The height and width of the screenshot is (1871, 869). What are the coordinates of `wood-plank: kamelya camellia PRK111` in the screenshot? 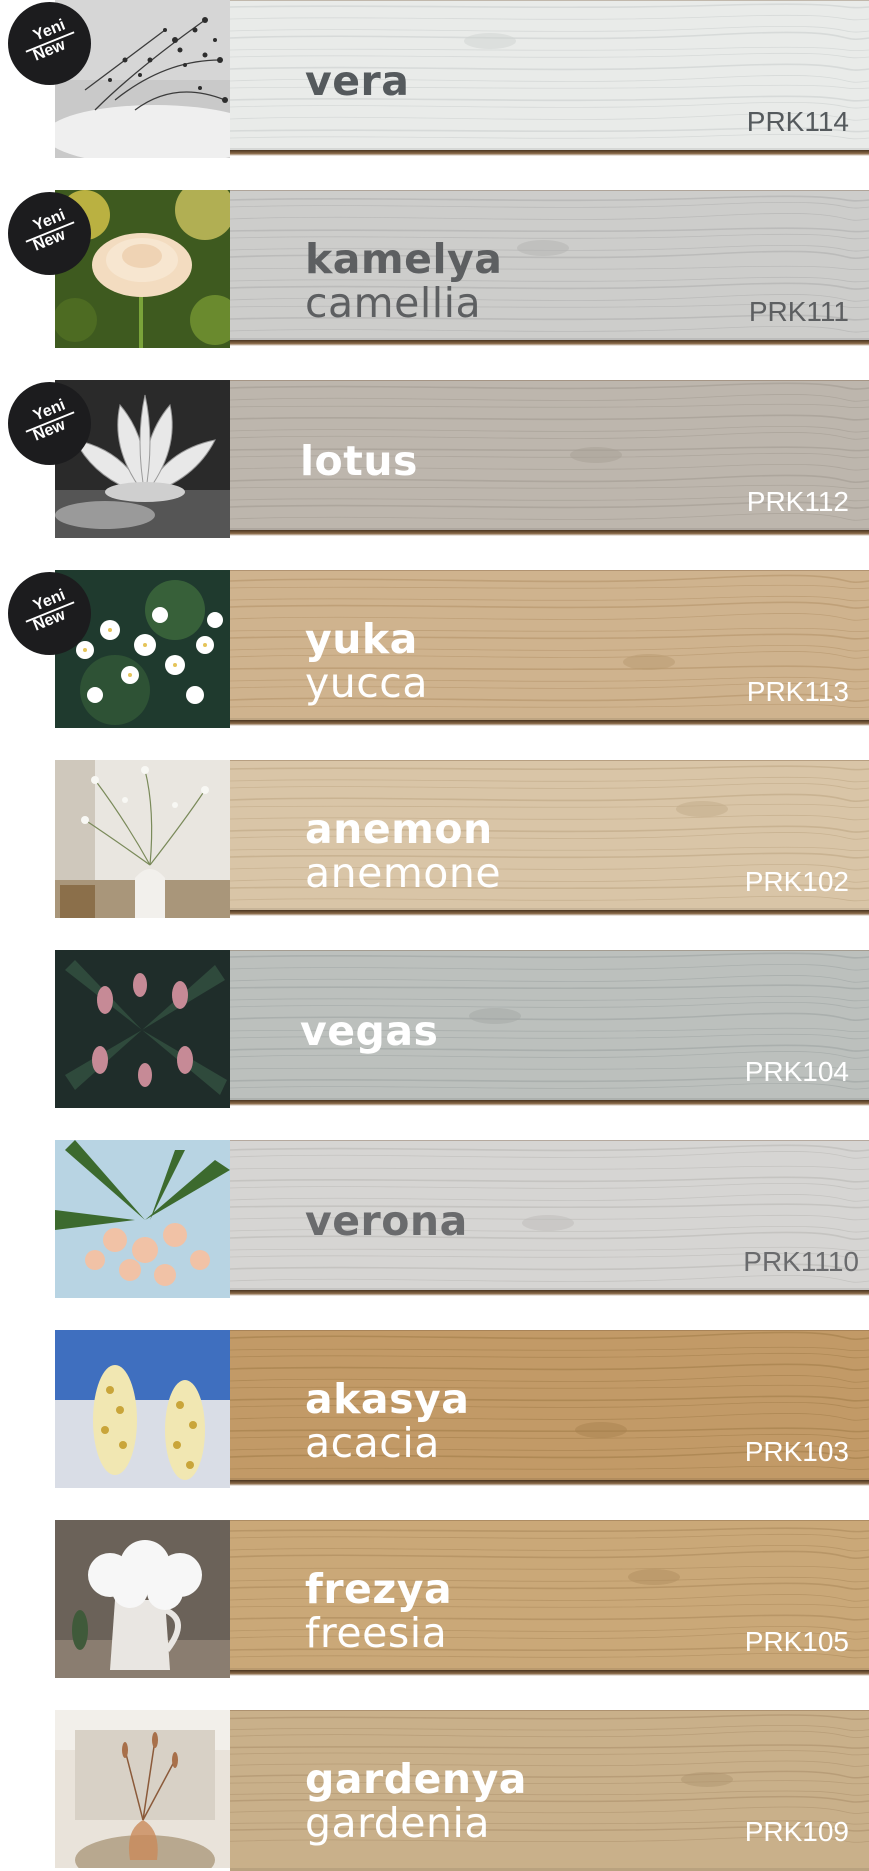 It's located at (549, 265).